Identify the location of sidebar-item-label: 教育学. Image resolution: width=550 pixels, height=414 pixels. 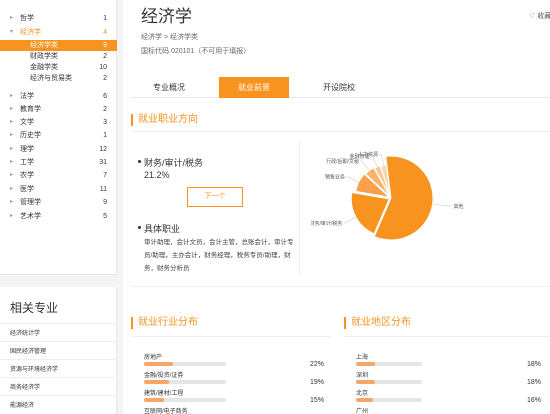
(30, 109).